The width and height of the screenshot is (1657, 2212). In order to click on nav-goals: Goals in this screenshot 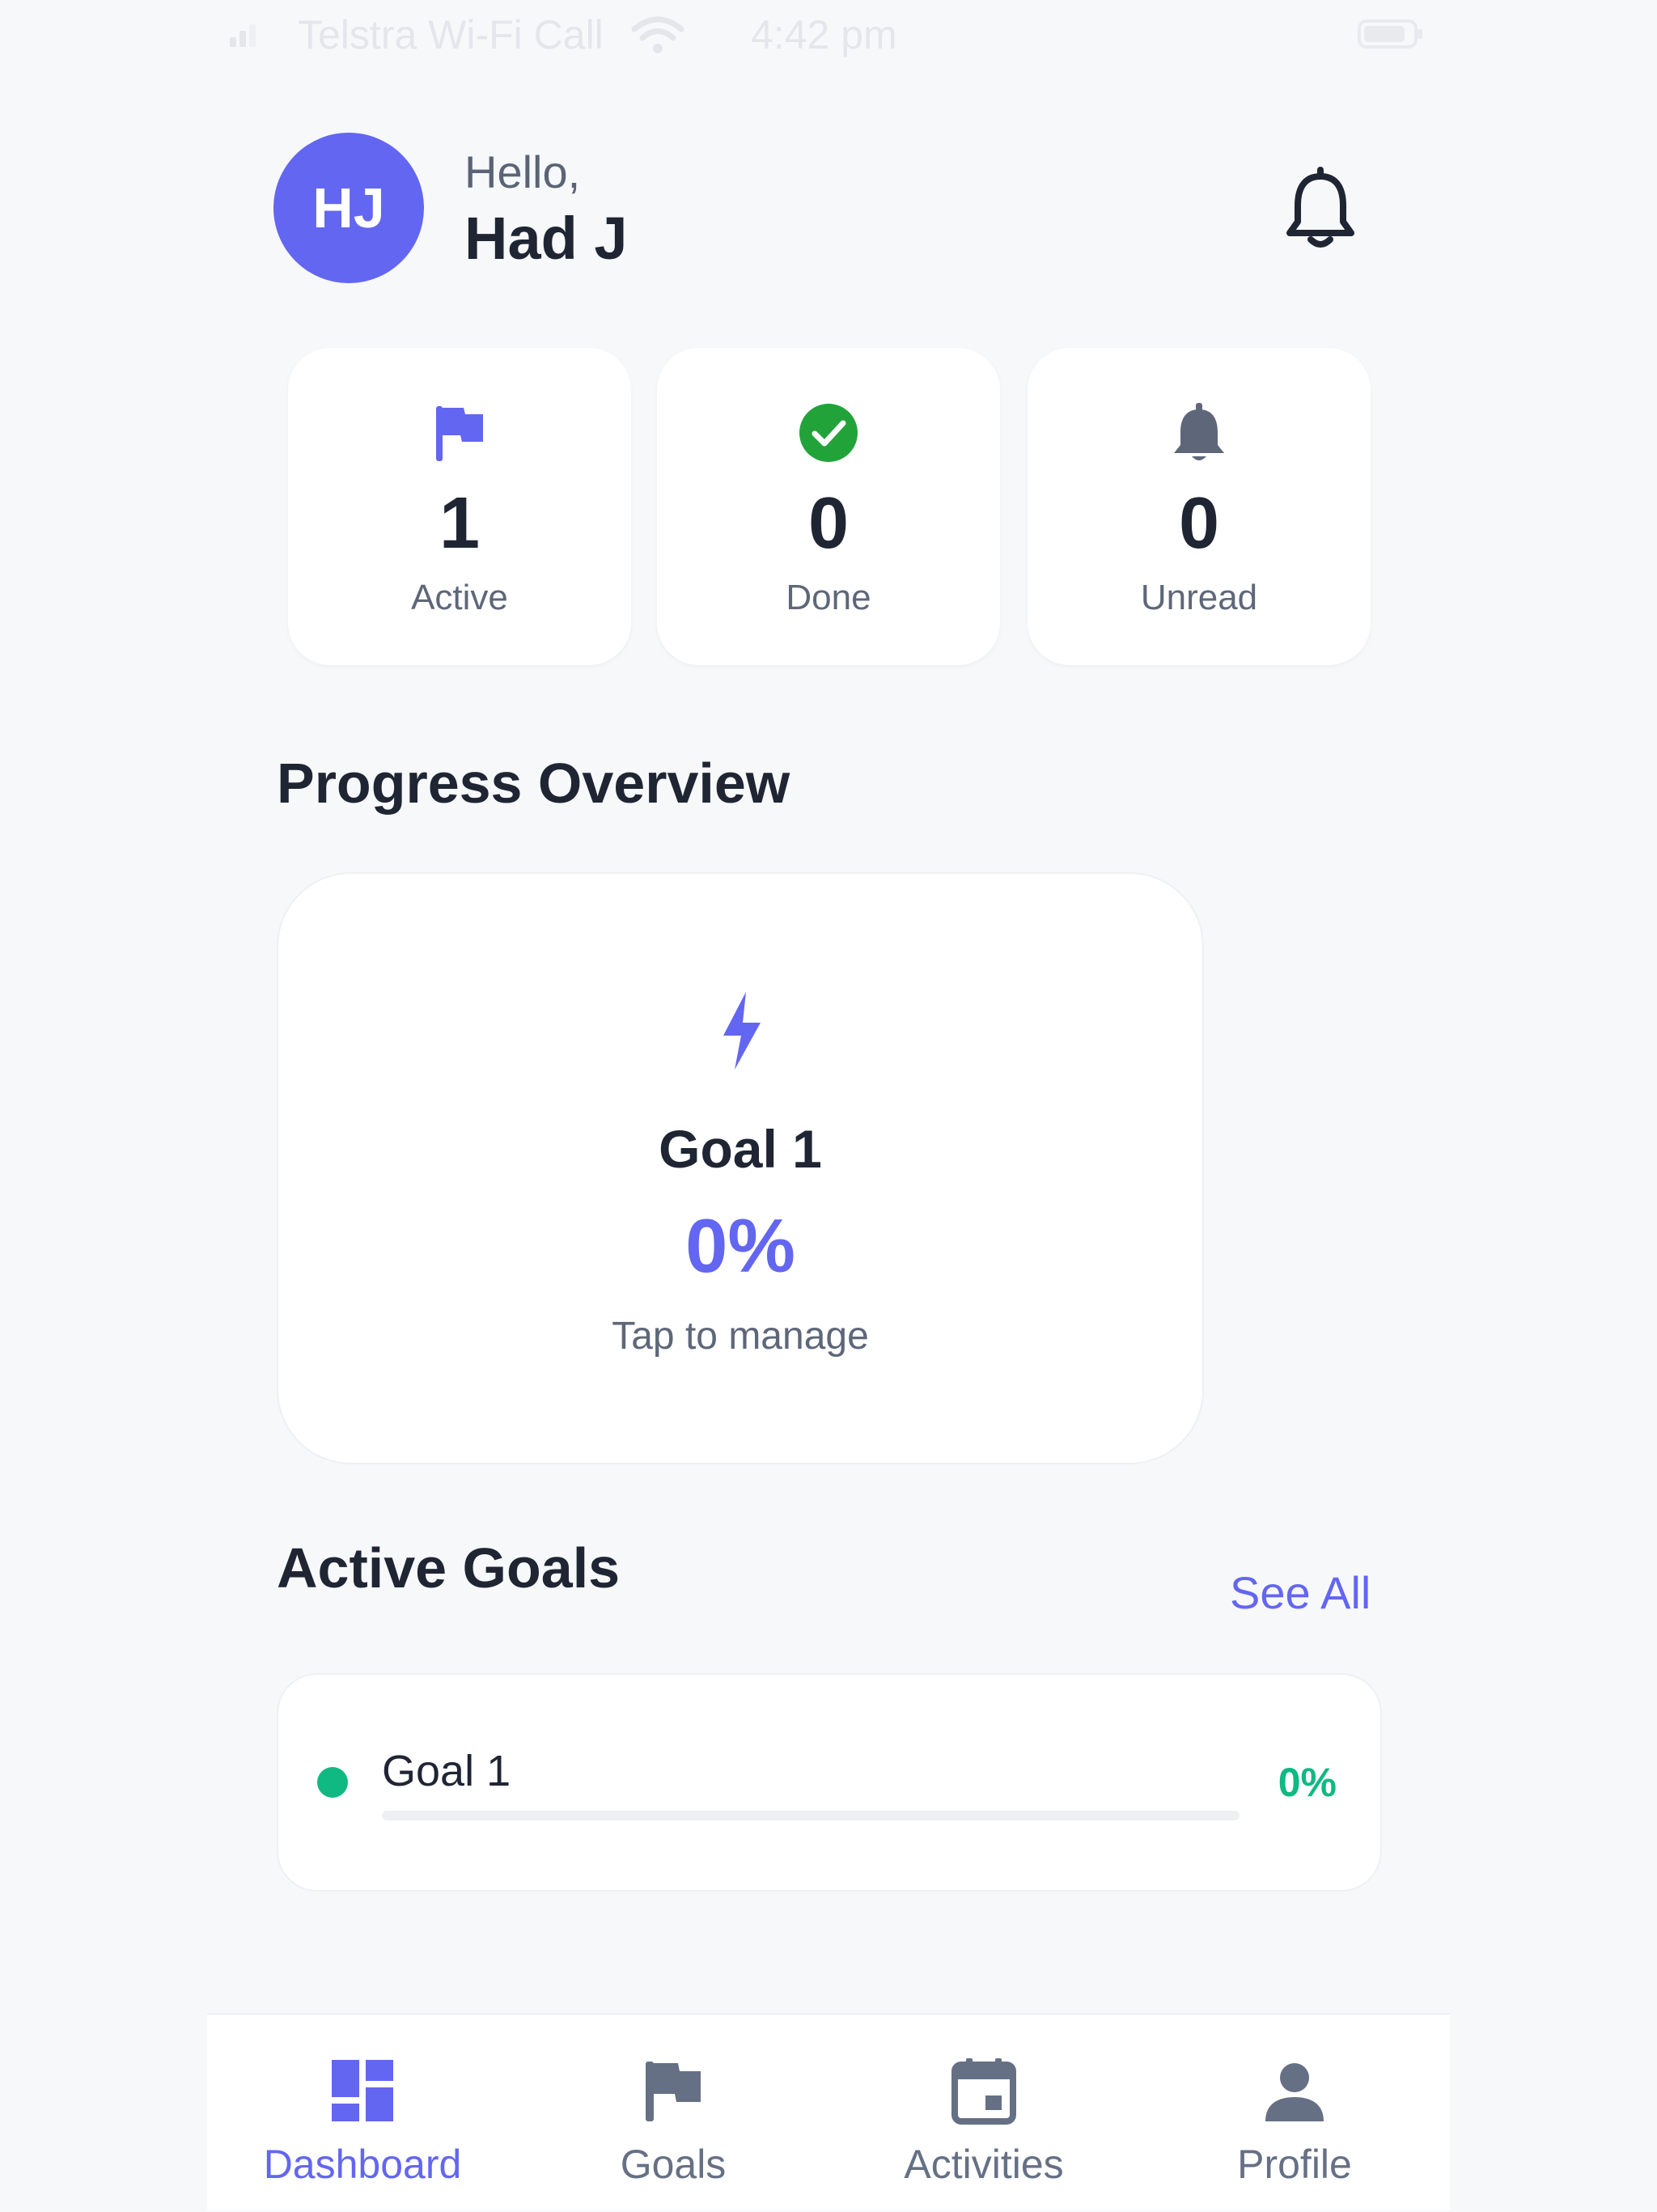, I will do `click(673, 2113)`.